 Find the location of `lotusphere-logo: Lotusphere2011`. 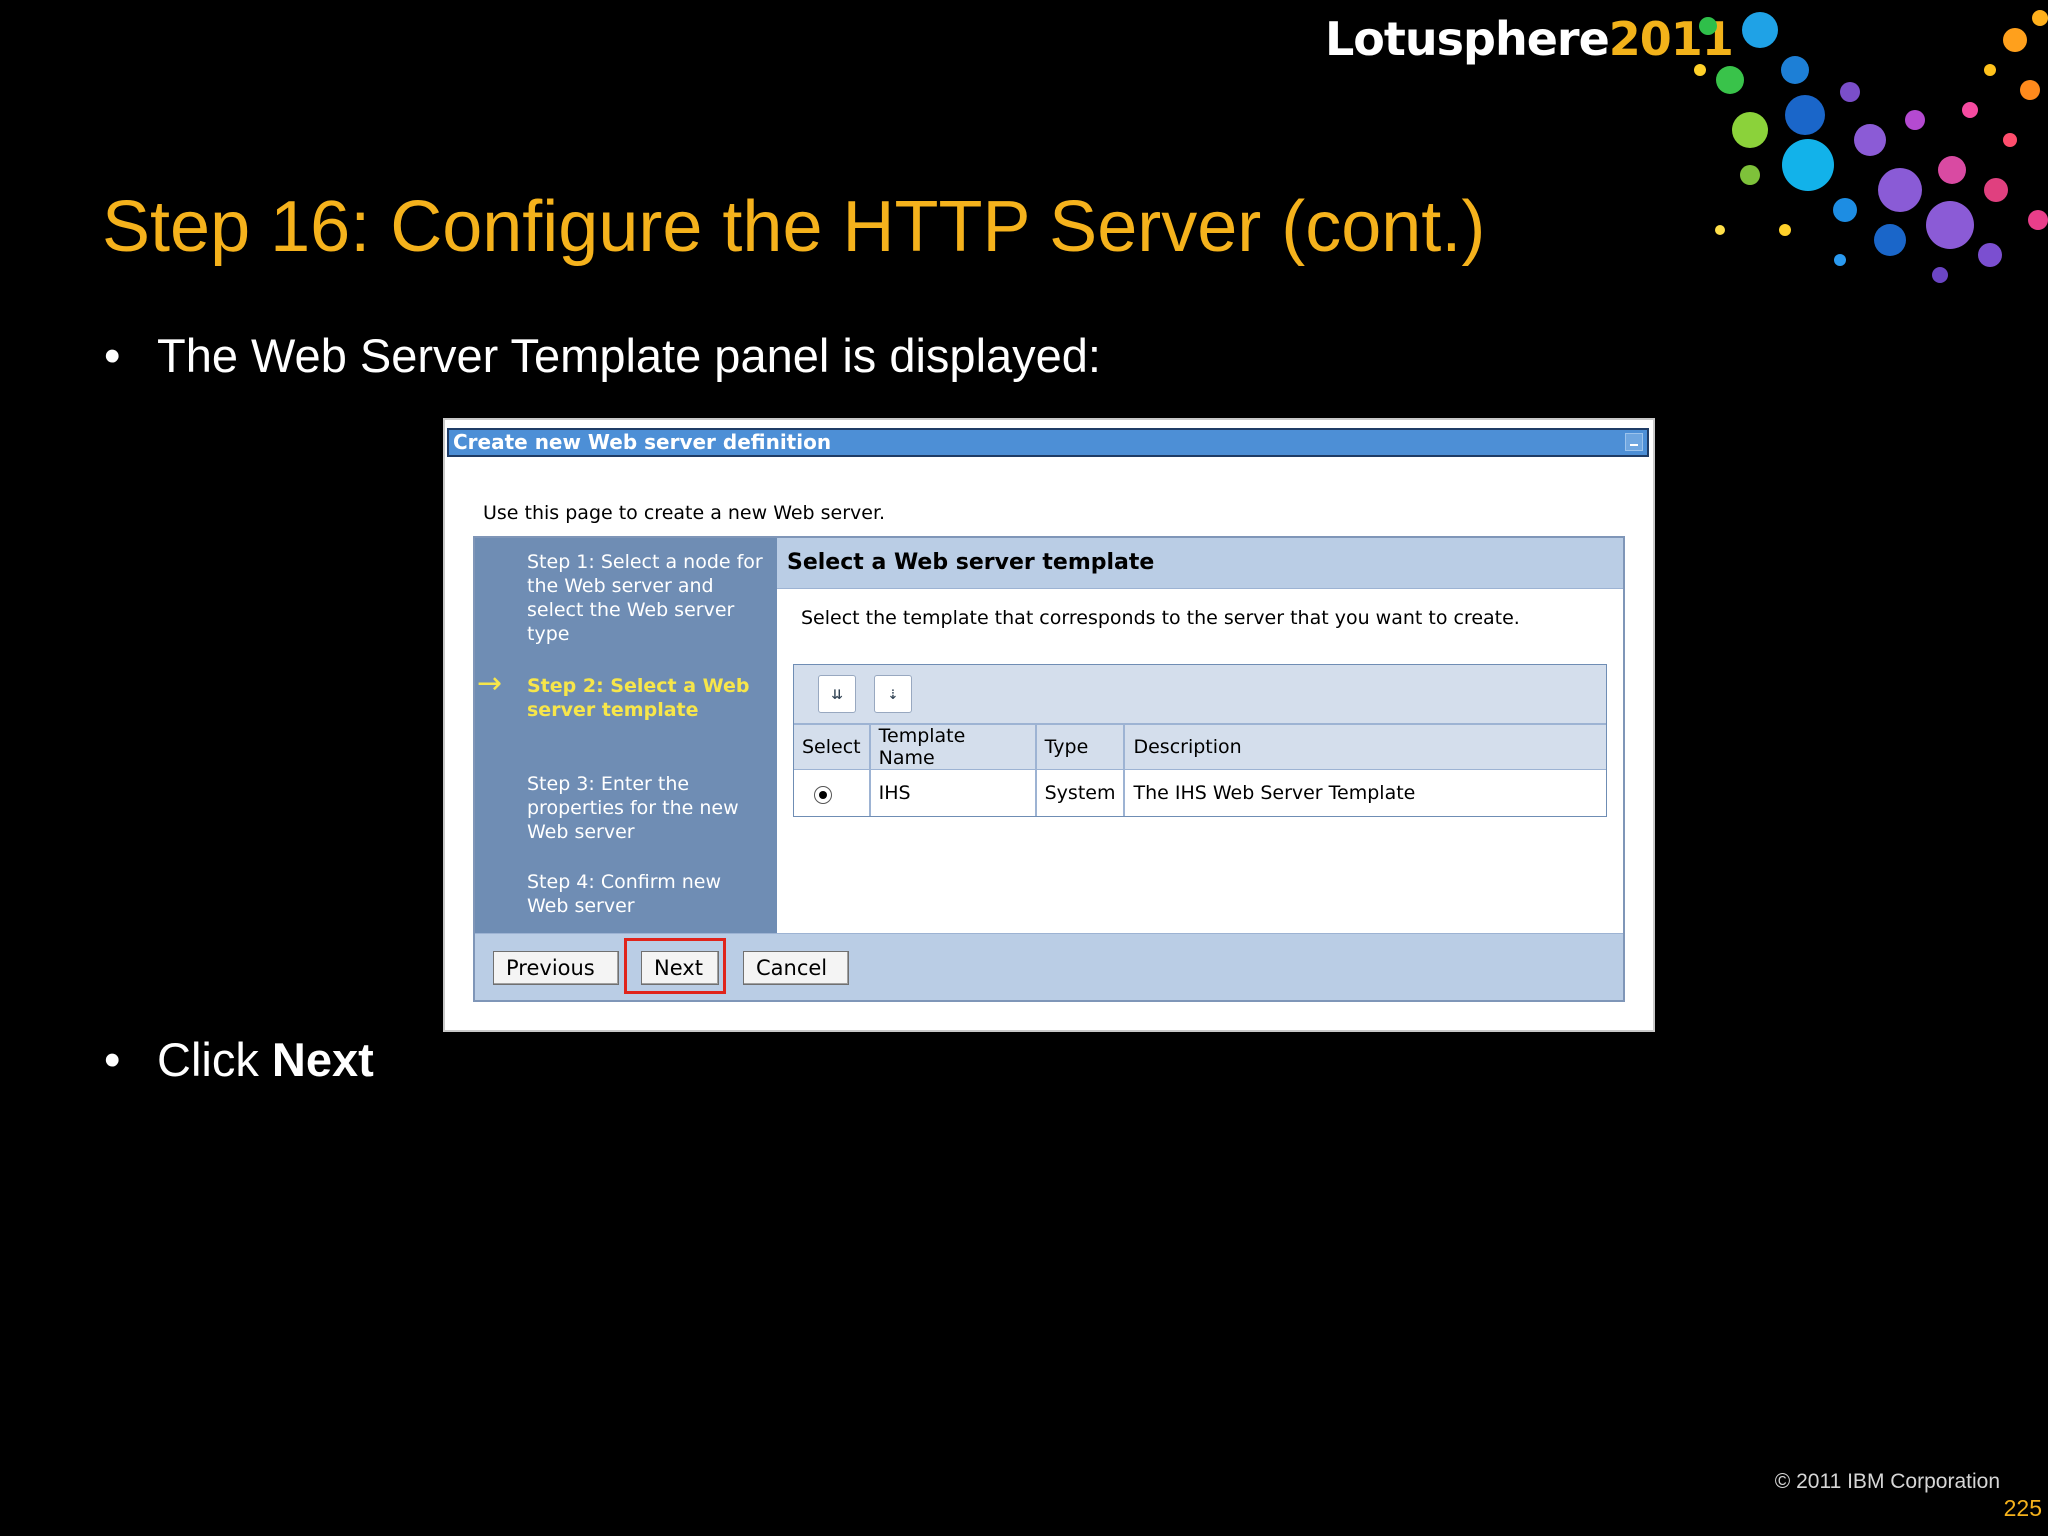

lotusphere-logo: Lotusphere2011 is located at coordinates (1529, 39).